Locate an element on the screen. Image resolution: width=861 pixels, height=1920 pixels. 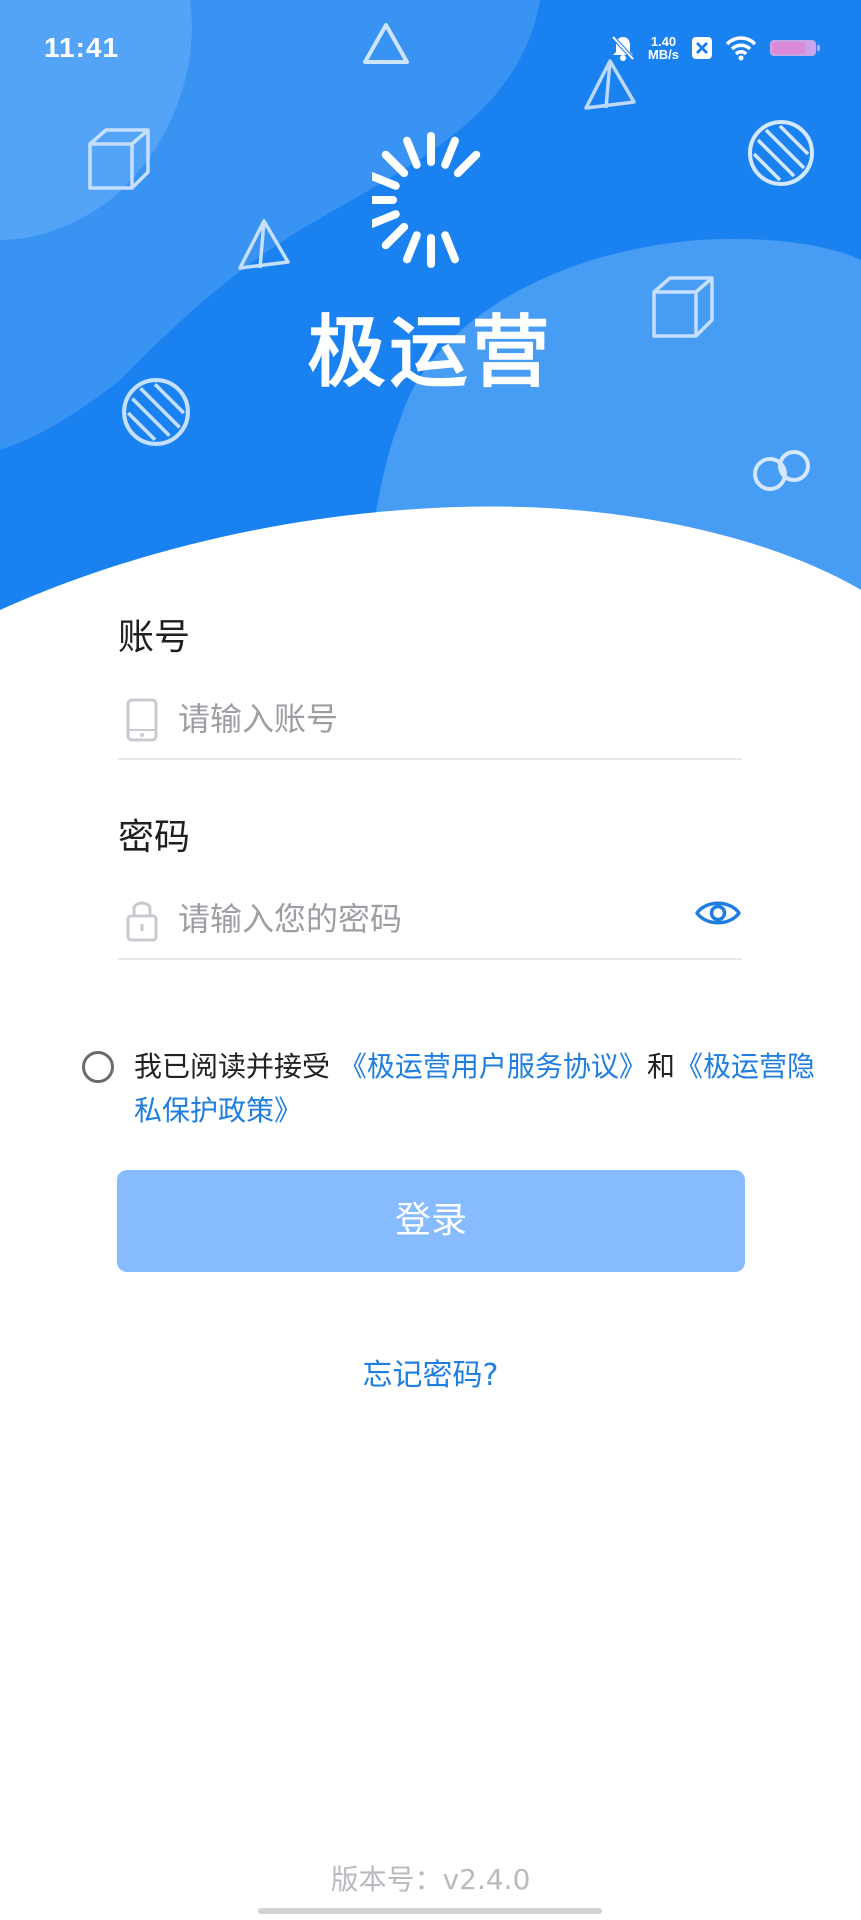
wifi-icon is located at coordinates (741, 48).